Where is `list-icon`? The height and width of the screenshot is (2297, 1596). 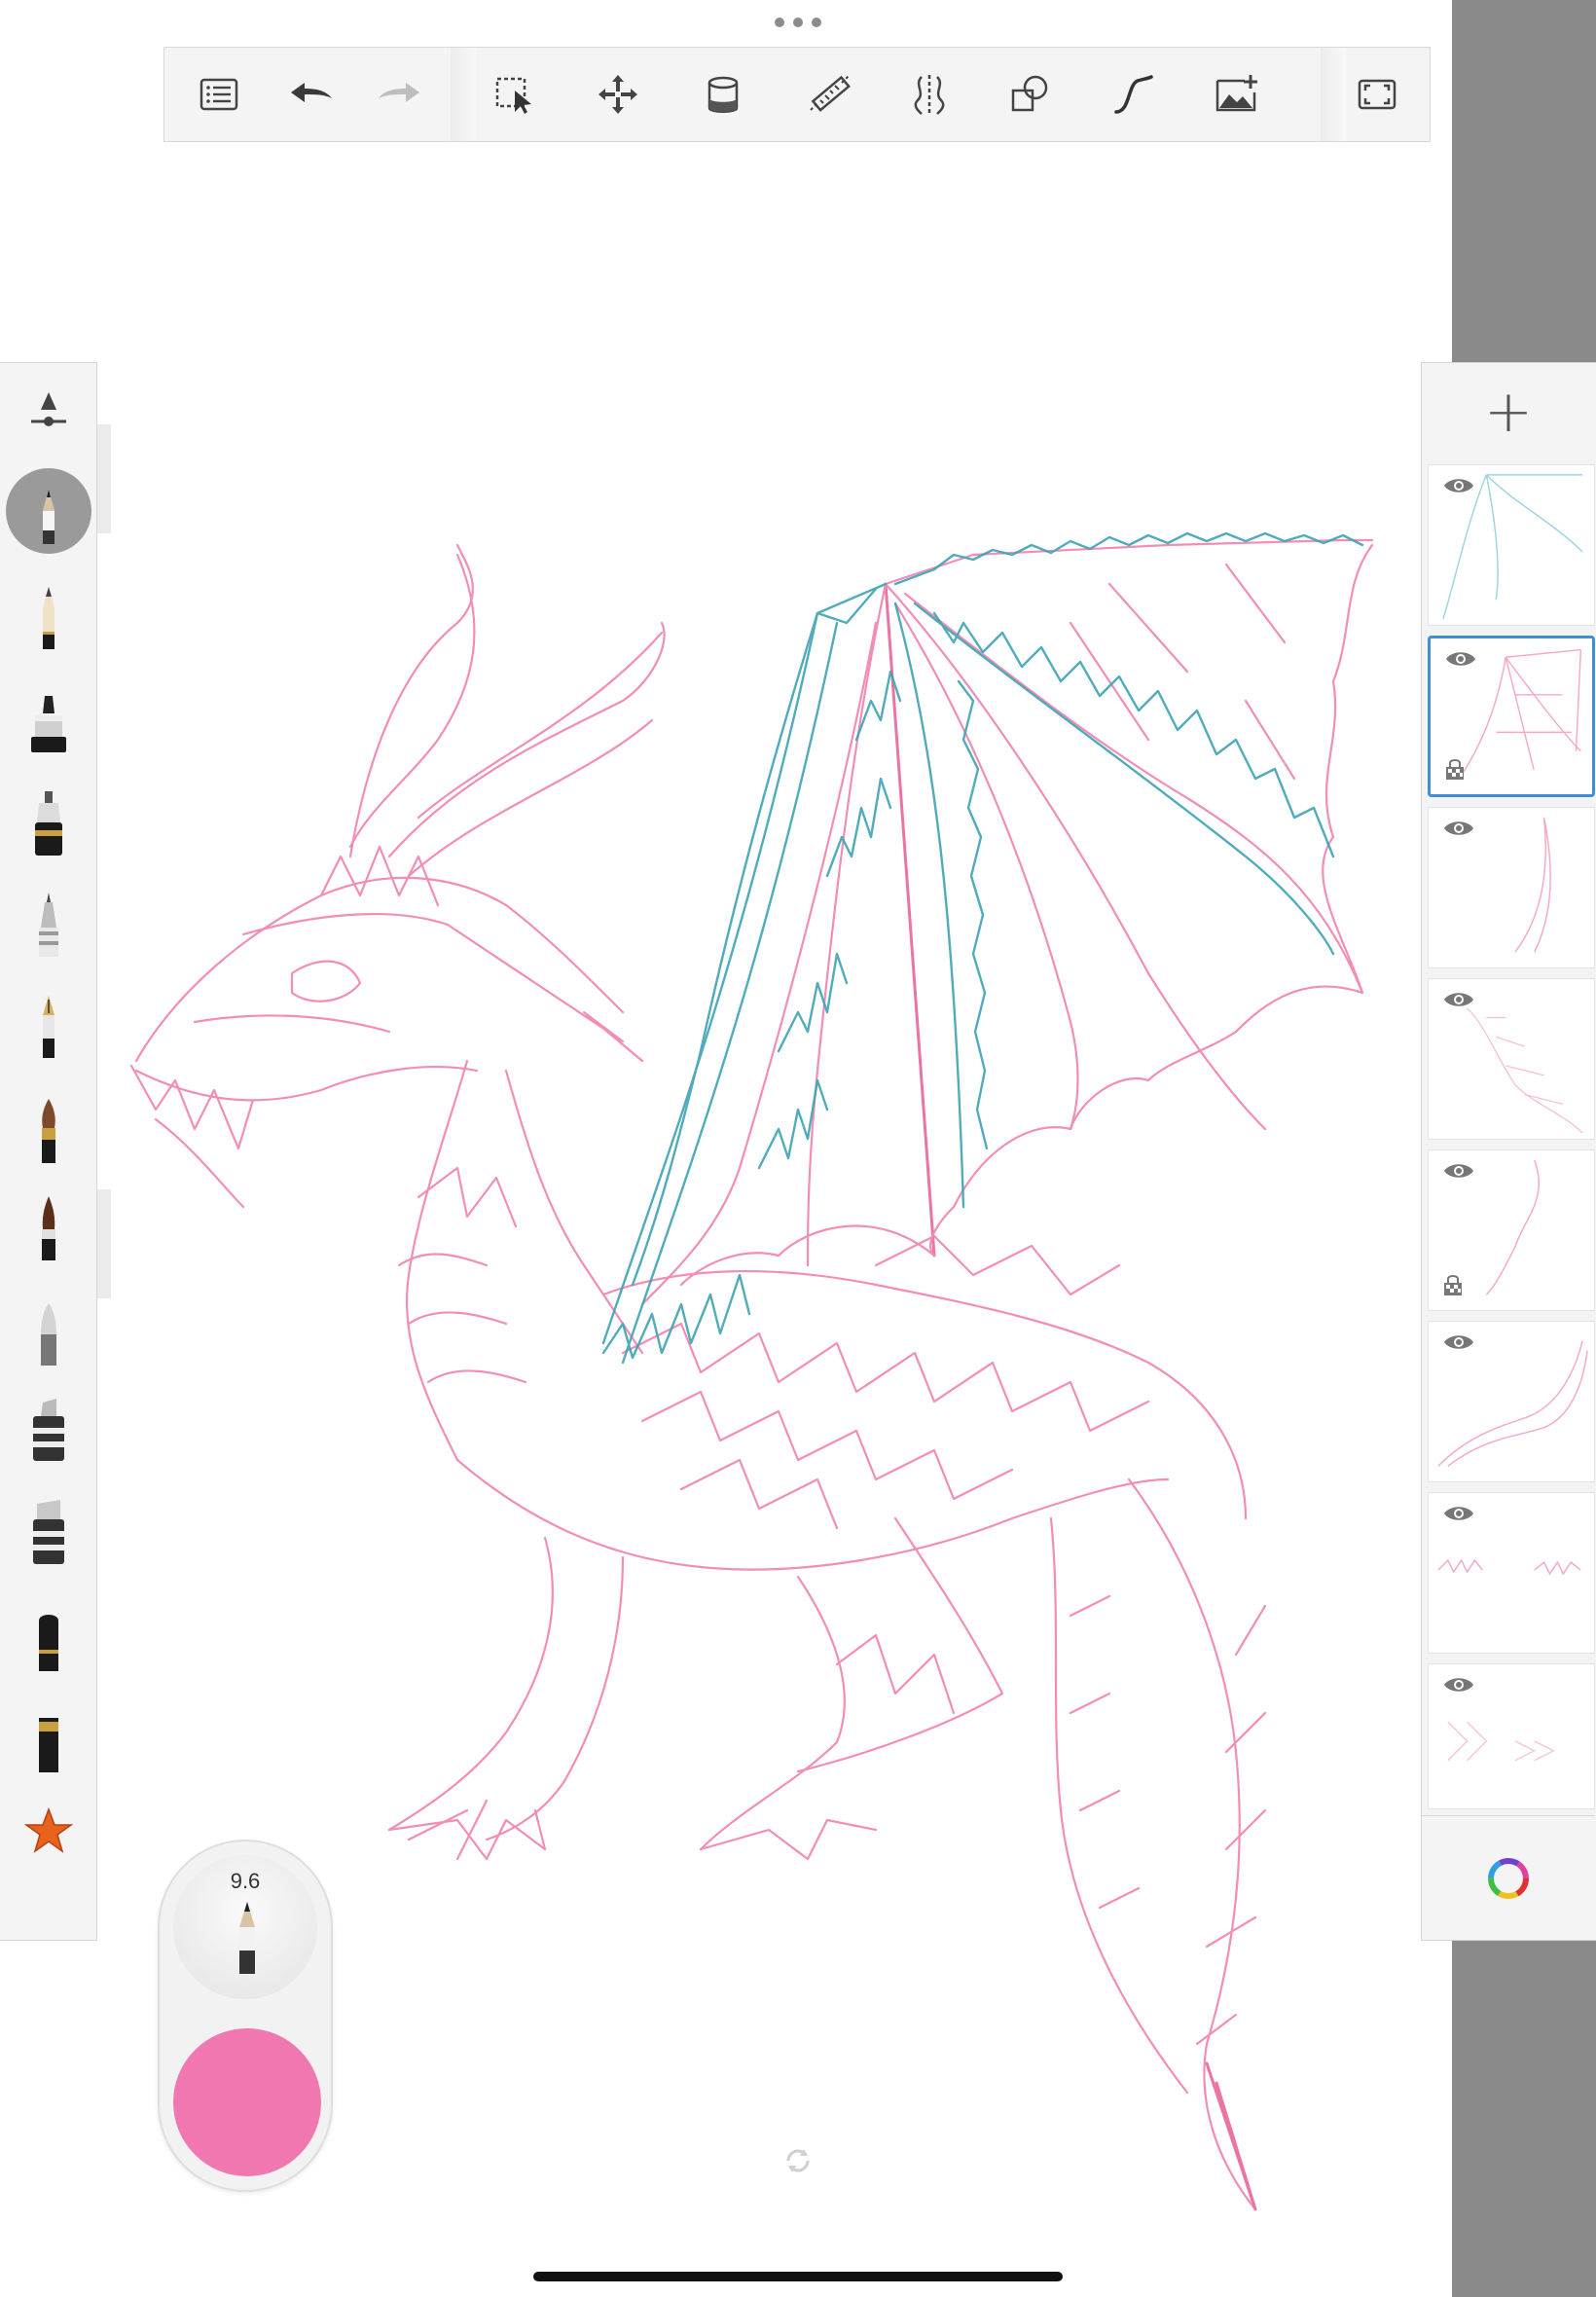 list-icon is located at coordinates (219, 94).